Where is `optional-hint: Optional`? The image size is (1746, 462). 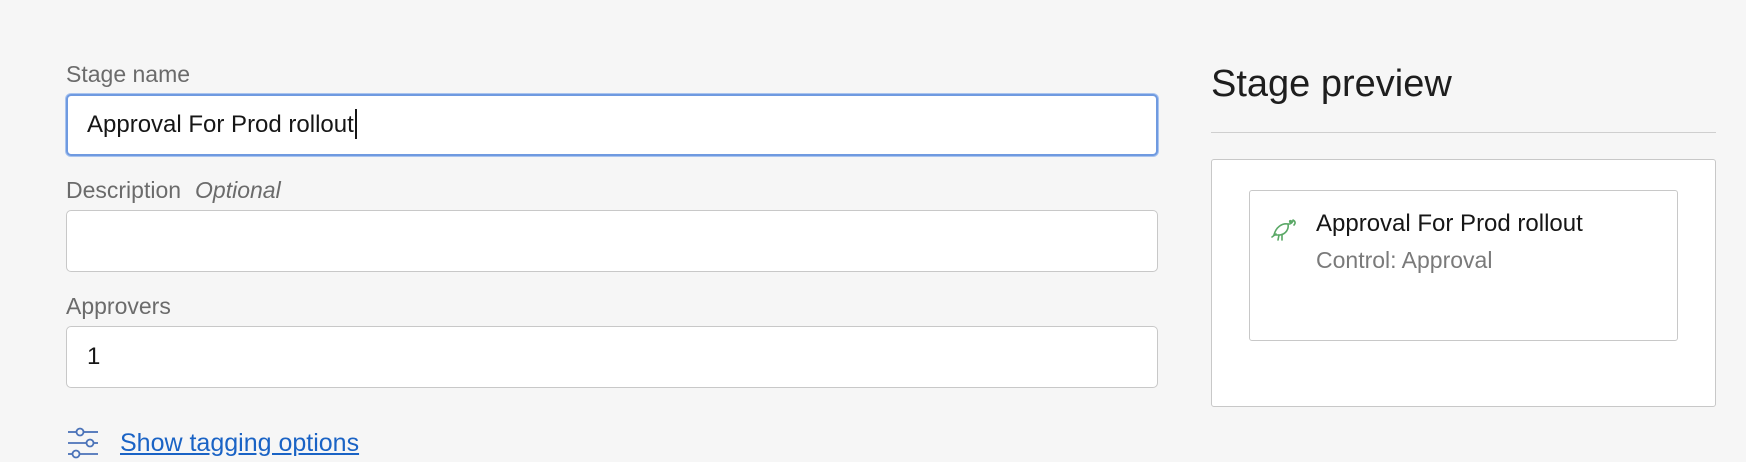
optional-hint: Optional is located at coordinates (238, 190).